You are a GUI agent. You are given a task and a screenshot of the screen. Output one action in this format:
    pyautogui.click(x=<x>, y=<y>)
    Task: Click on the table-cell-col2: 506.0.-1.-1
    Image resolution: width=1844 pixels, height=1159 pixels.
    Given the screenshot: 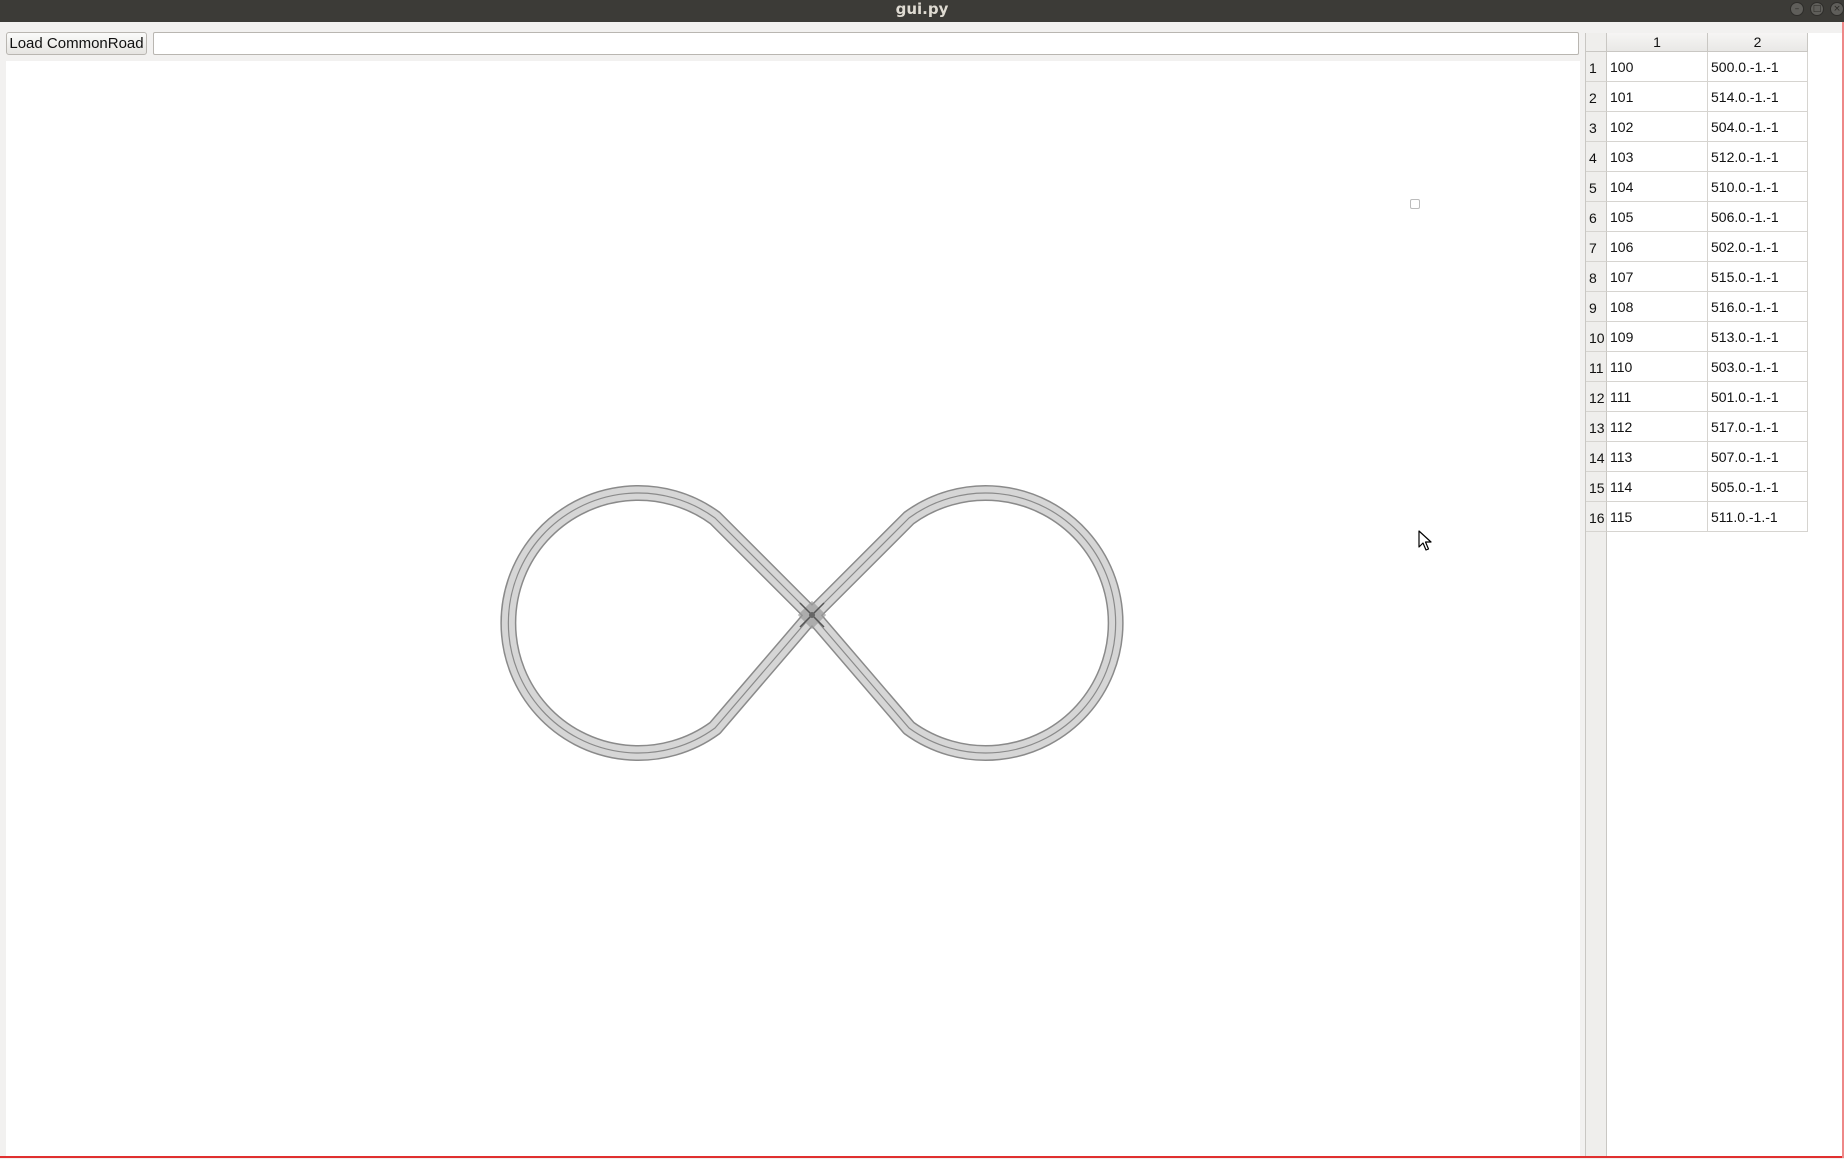 What is the action you would take?
    pyautogui.click(x=1758, y=217)
    